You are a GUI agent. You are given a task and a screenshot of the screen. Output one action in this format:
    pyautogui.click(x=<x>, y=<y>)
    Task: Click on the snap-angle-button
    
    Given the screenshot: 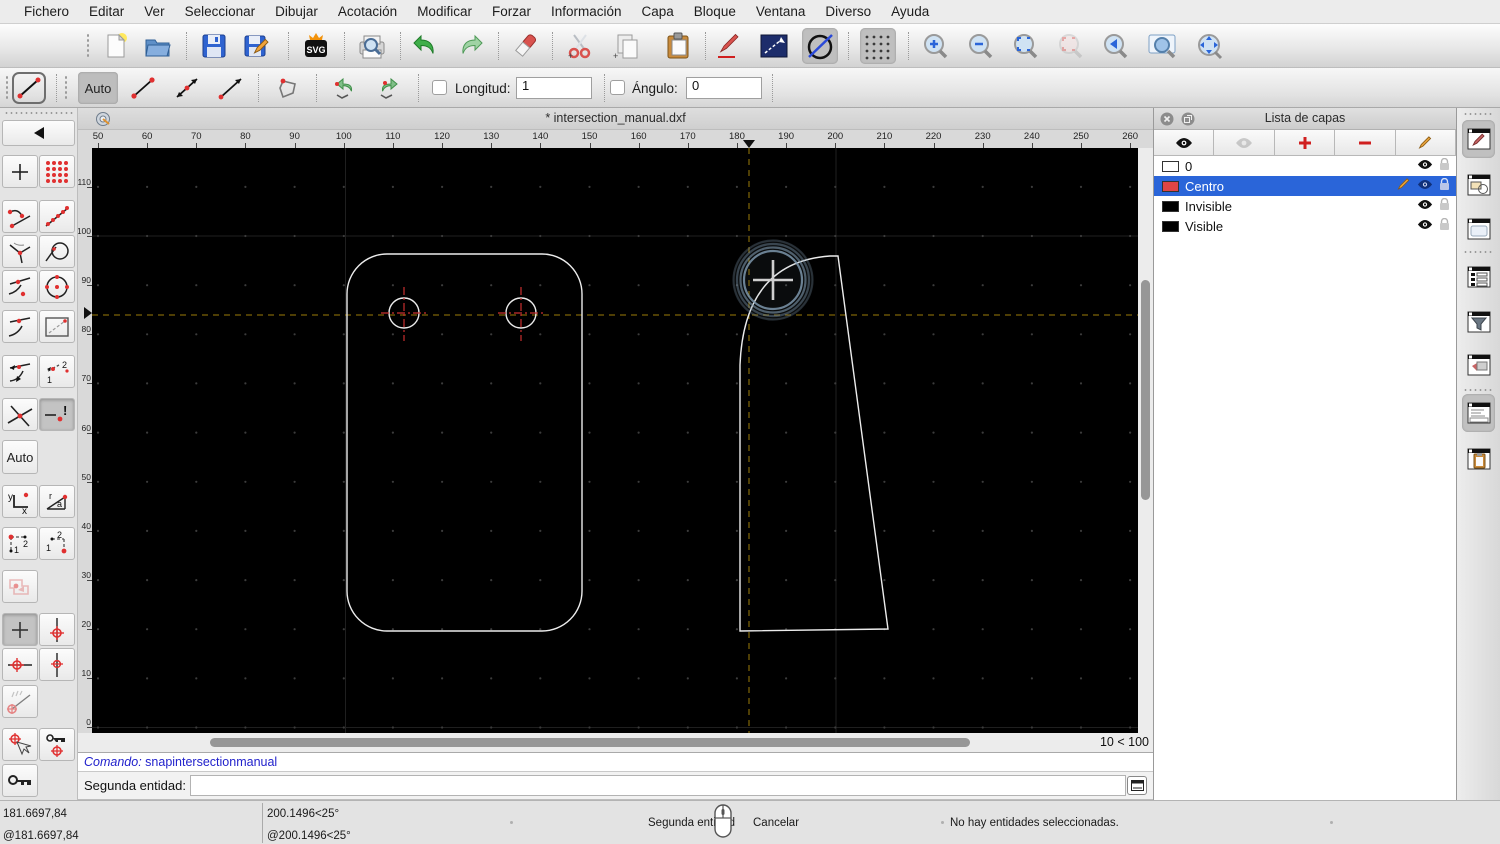 What is the action you would take?
    pyautogui.click(x=20, y=701)
    